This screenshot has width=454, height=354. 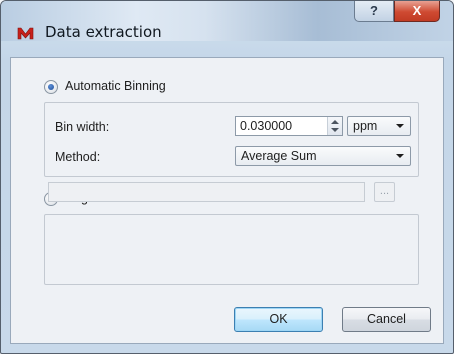 What do you see at coordinates (115, 86) in the screenshot?
I see `automatic-binning-label: Automatic Binning` at bounding box center [115, 86].